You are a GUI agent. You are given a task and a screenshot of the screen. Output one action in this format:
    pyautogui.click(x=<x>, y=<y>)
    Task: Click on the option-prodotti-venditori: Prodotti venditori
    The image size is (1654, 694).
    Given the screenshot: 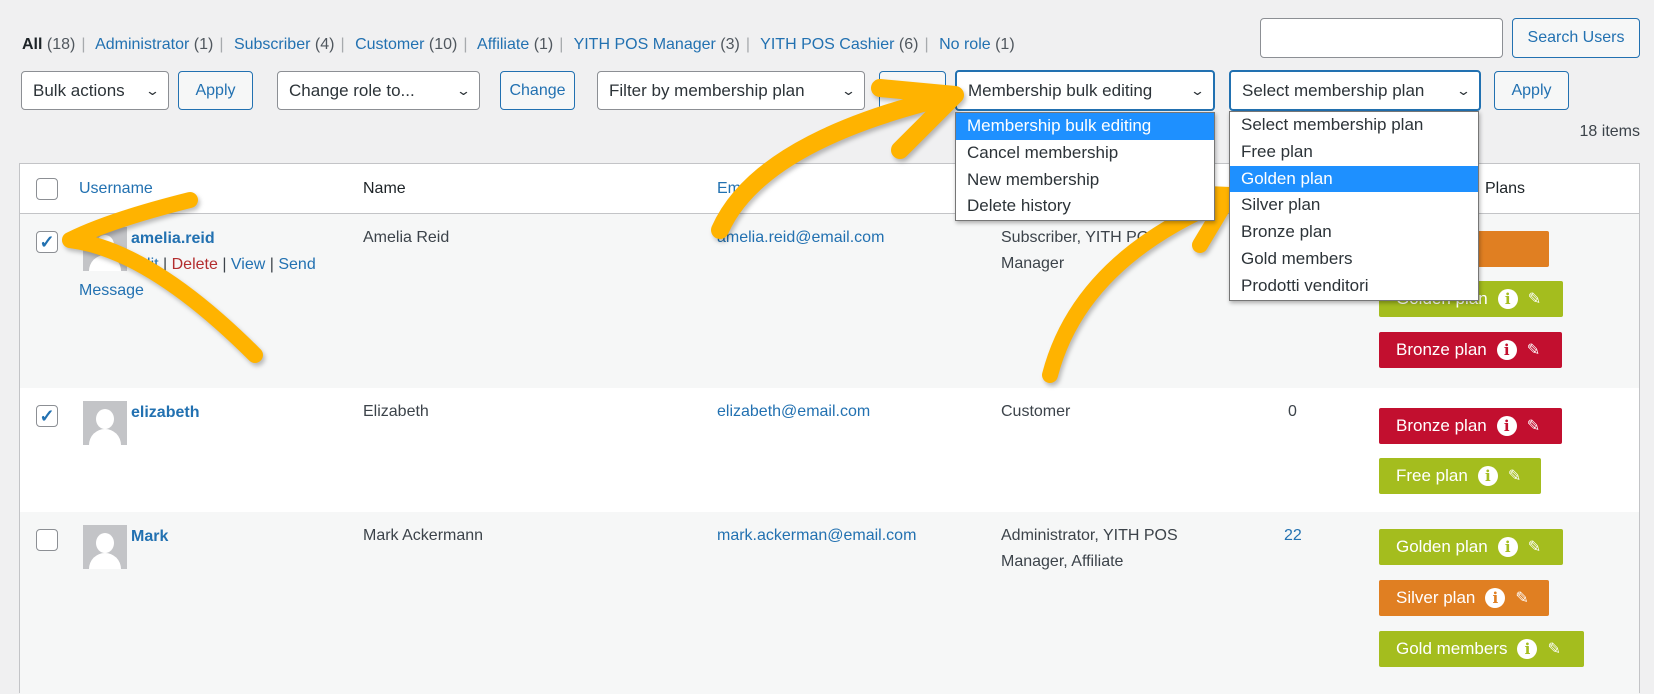 What is the action you would take?
    pyautogui.click(x=1354, y=286)
    